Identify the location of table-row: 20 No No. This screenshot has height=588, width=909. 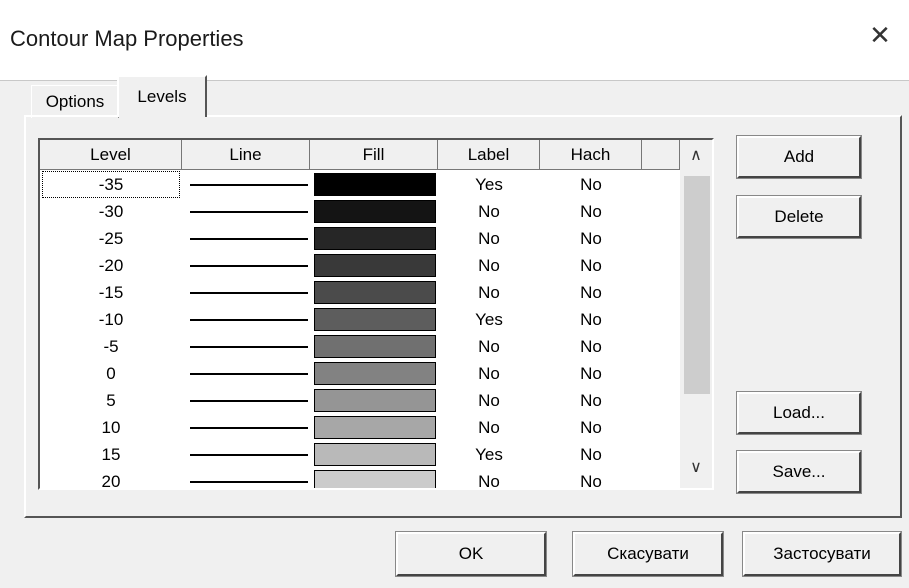
(360, 478).